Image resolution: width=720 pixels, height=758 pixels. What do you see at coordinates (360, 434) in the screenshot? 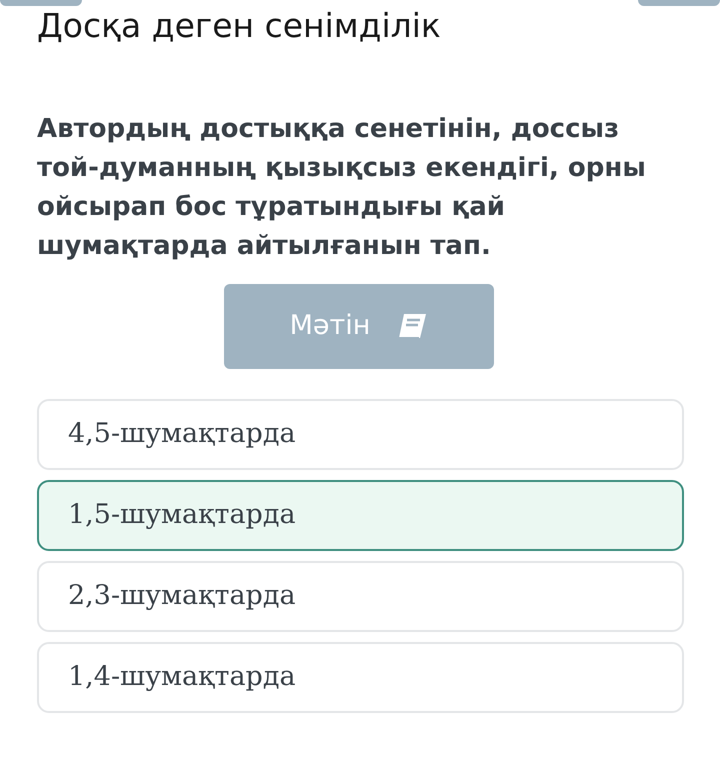
I see `answer-option: 4,5-шумақтарда` at bounding box center [360, 434].